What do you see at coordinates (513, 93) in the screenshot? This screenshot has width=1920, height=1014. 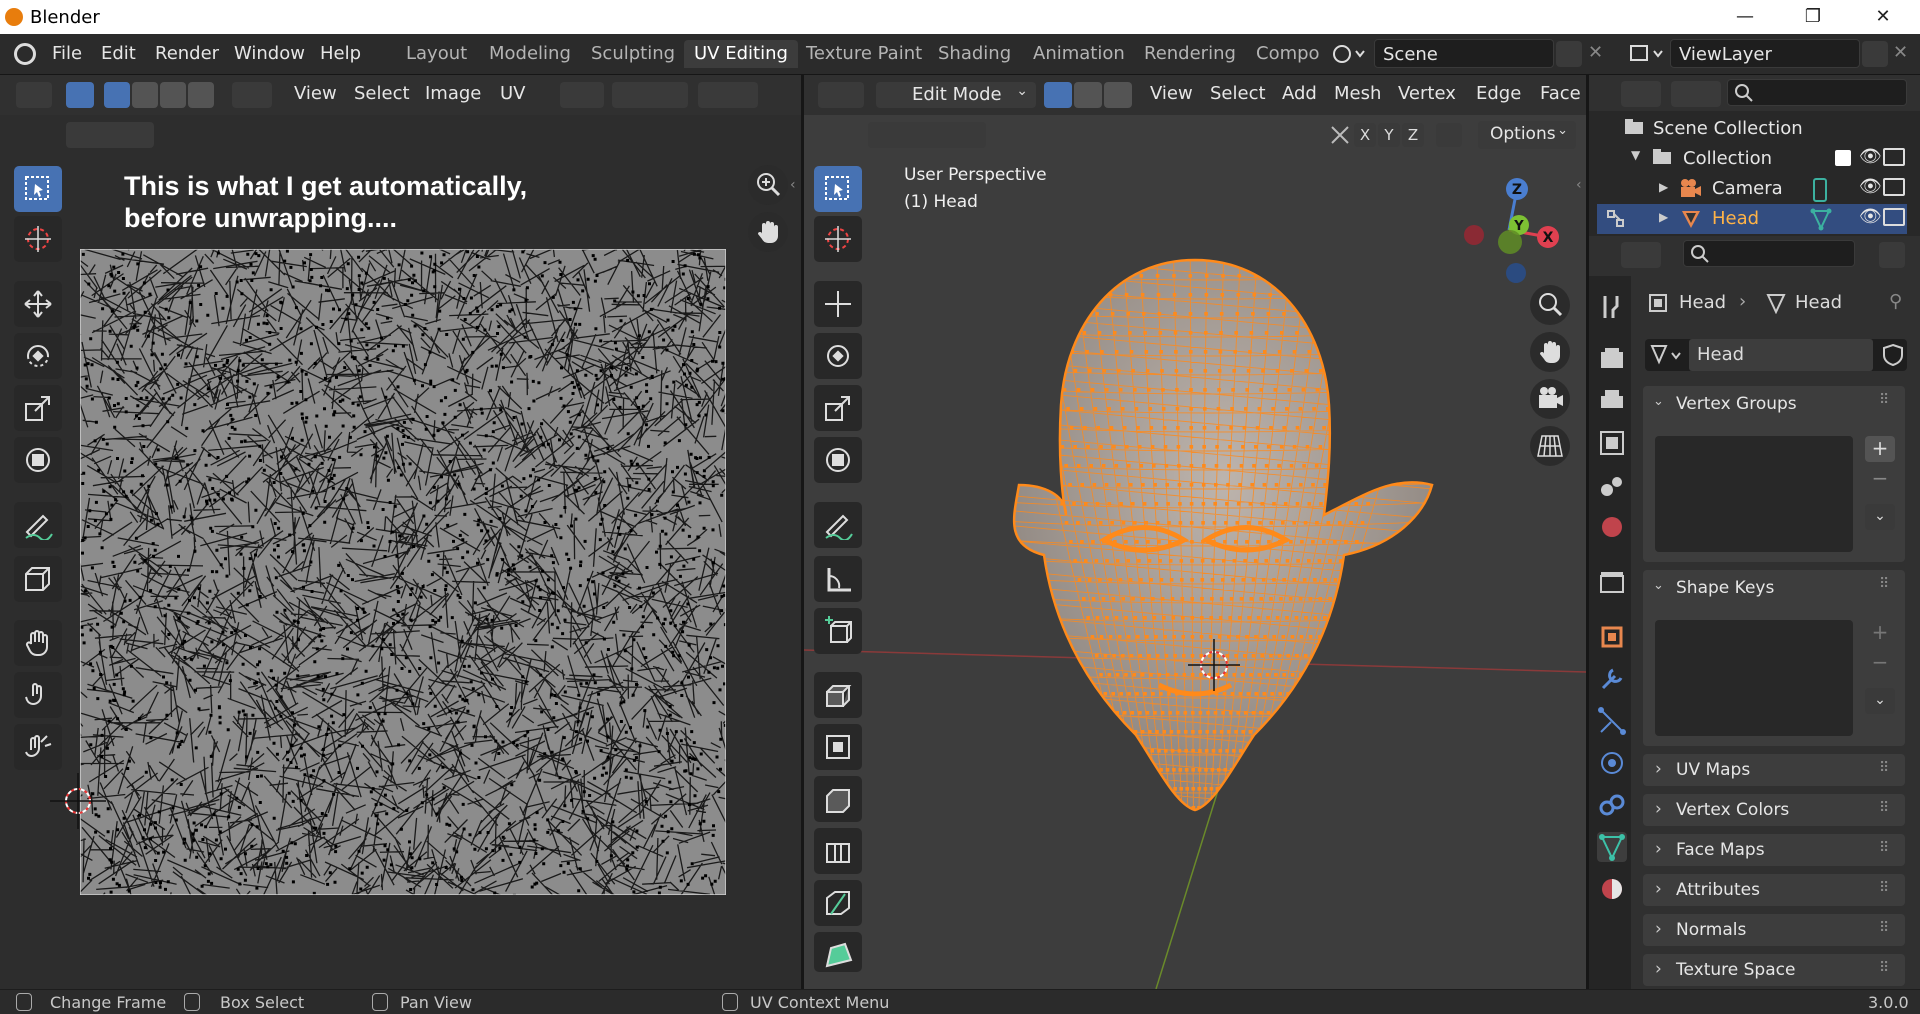 I see `uv-menu-uv: UV` at bounding box center [513, 93].